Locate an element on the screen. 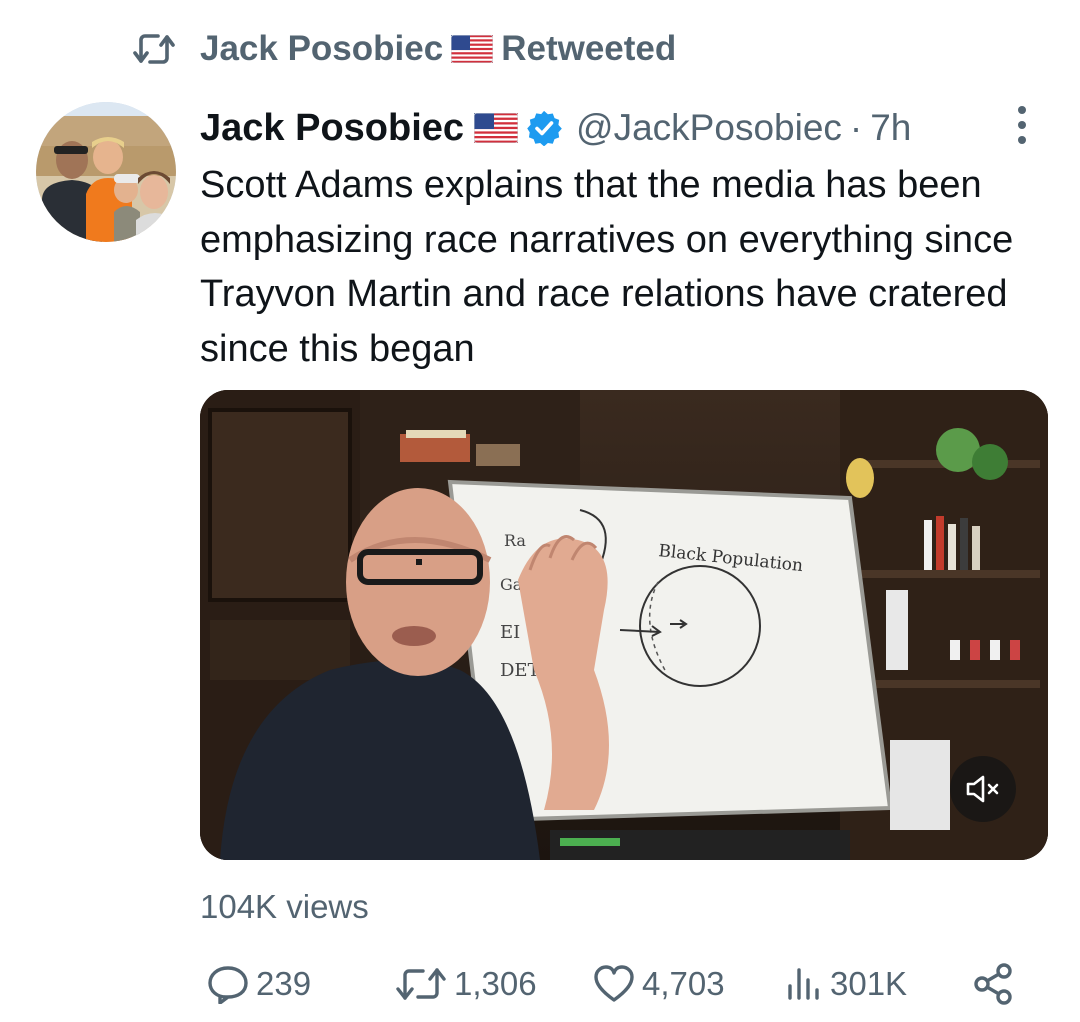 This screenshot has height=1022, width=1080. reply-count: 239 is located at coordinates (284, 983).